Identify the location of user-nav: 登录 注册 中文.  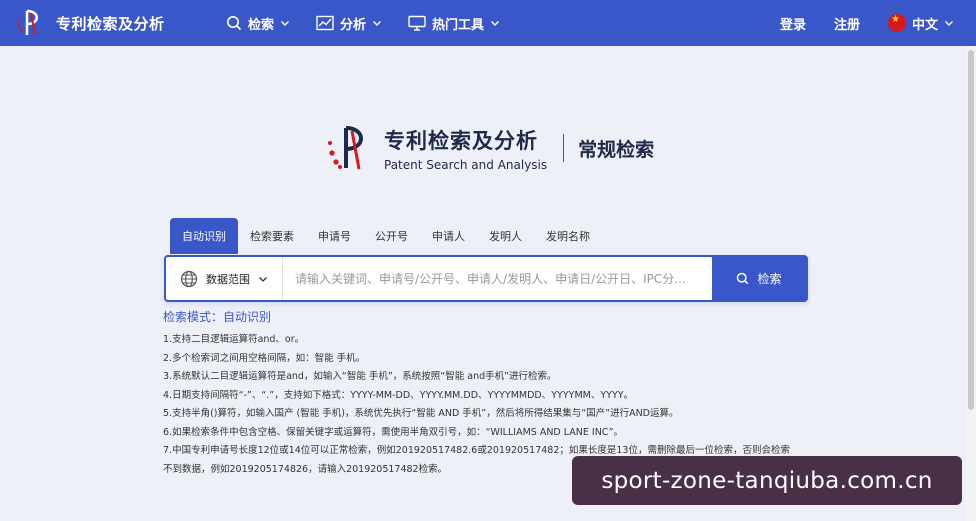
(853, 23).